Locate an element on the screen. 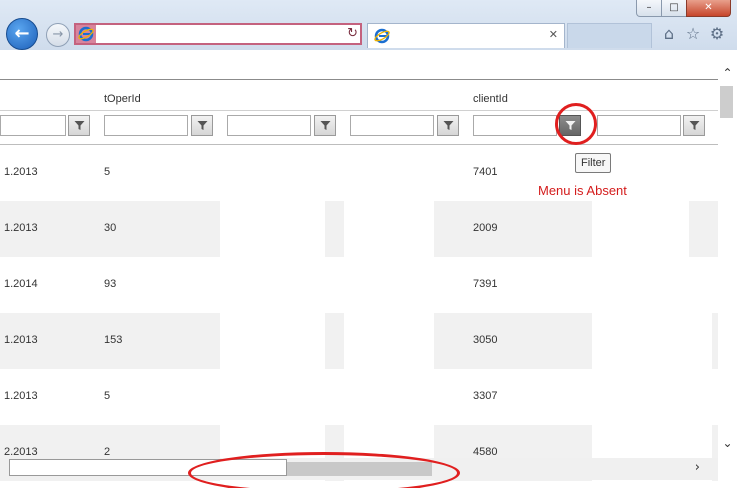 The height and width of the screenshot is (488, 737). forward-icon: → is located at coordinates (58, 34).